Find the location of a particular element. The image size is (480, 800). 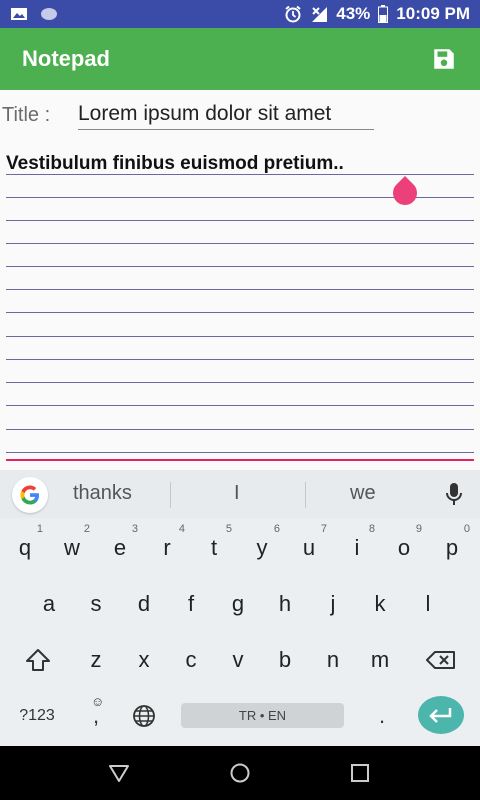

mic-icon is located at coordinates (454, 495).